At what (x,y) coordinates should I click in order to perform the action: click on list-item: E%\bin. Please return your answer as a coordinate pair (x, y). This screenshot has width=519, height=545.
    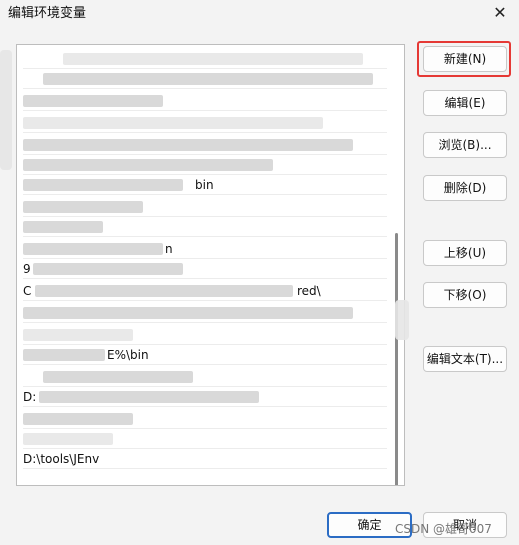
    Looking at the image, I should click on (205, 355).